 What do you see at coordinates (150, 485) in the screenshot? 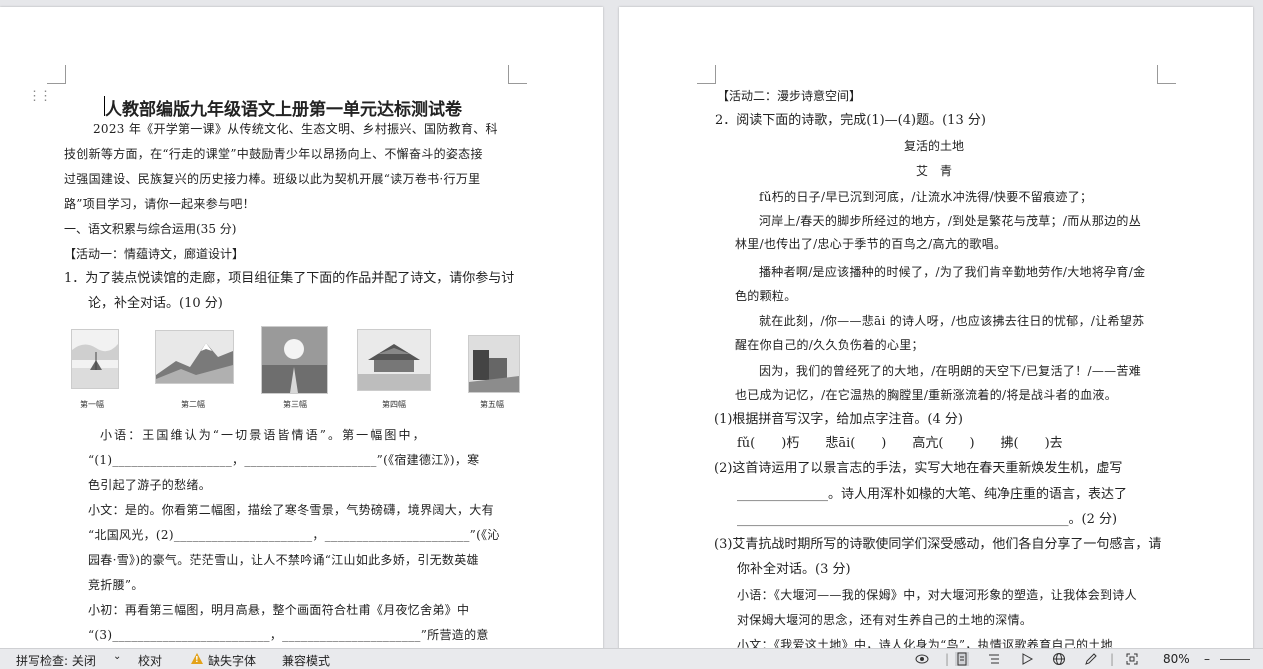
I see `dialog-line: 色引起了游子的愁绪。` at bounding box center [150, 485].